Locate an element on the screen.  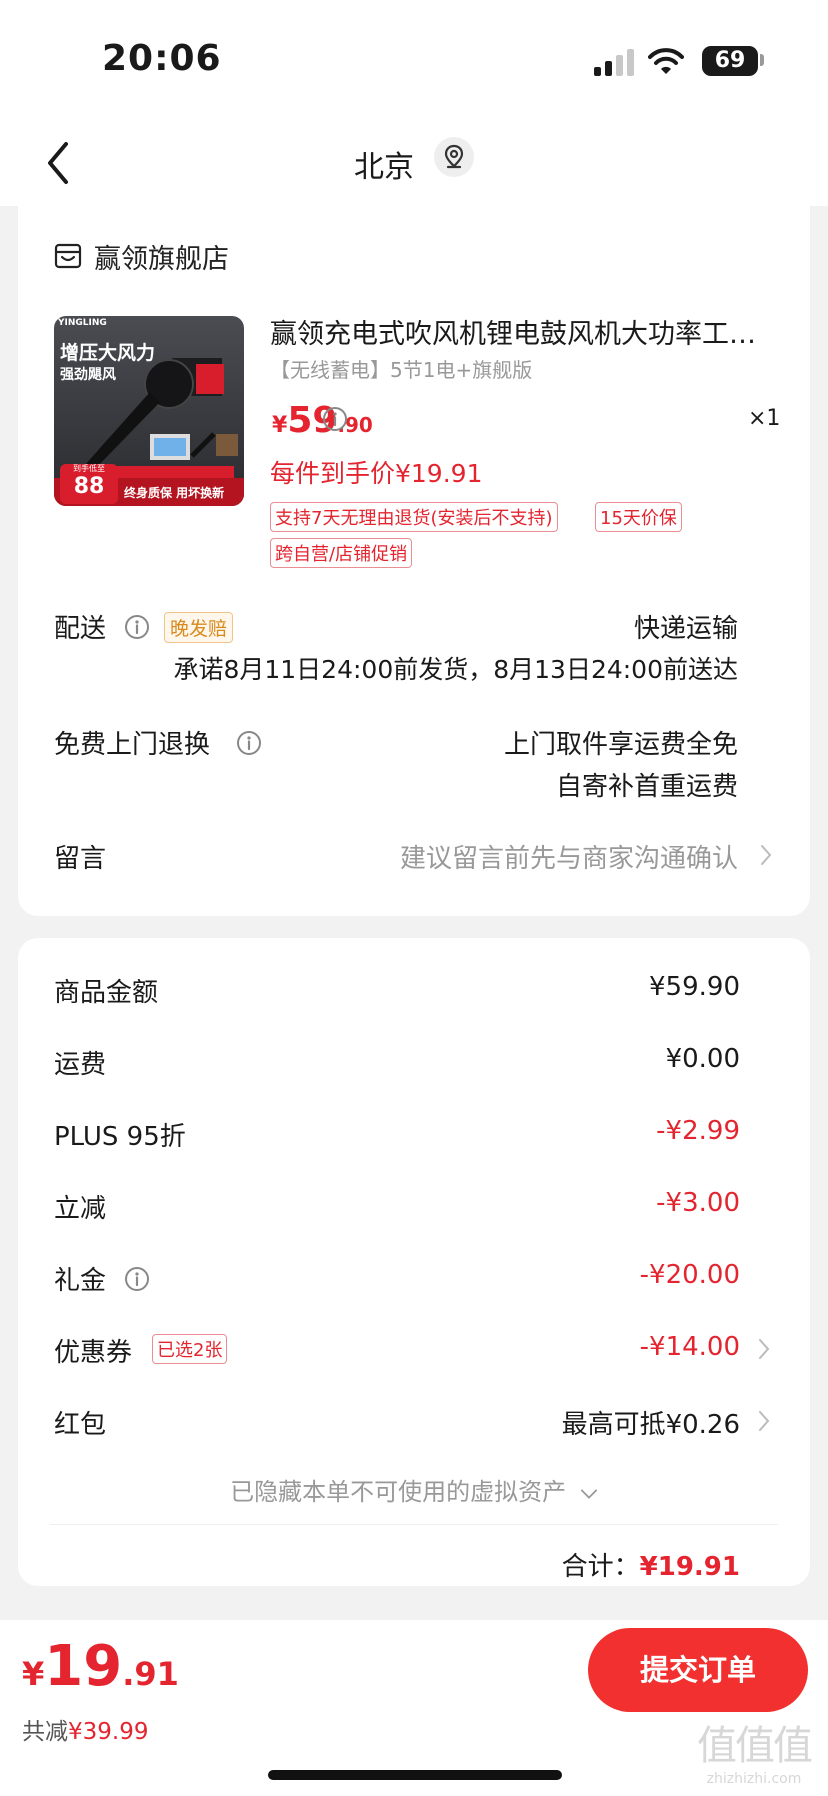
return-info-icon is located at coordinates (249, 743).